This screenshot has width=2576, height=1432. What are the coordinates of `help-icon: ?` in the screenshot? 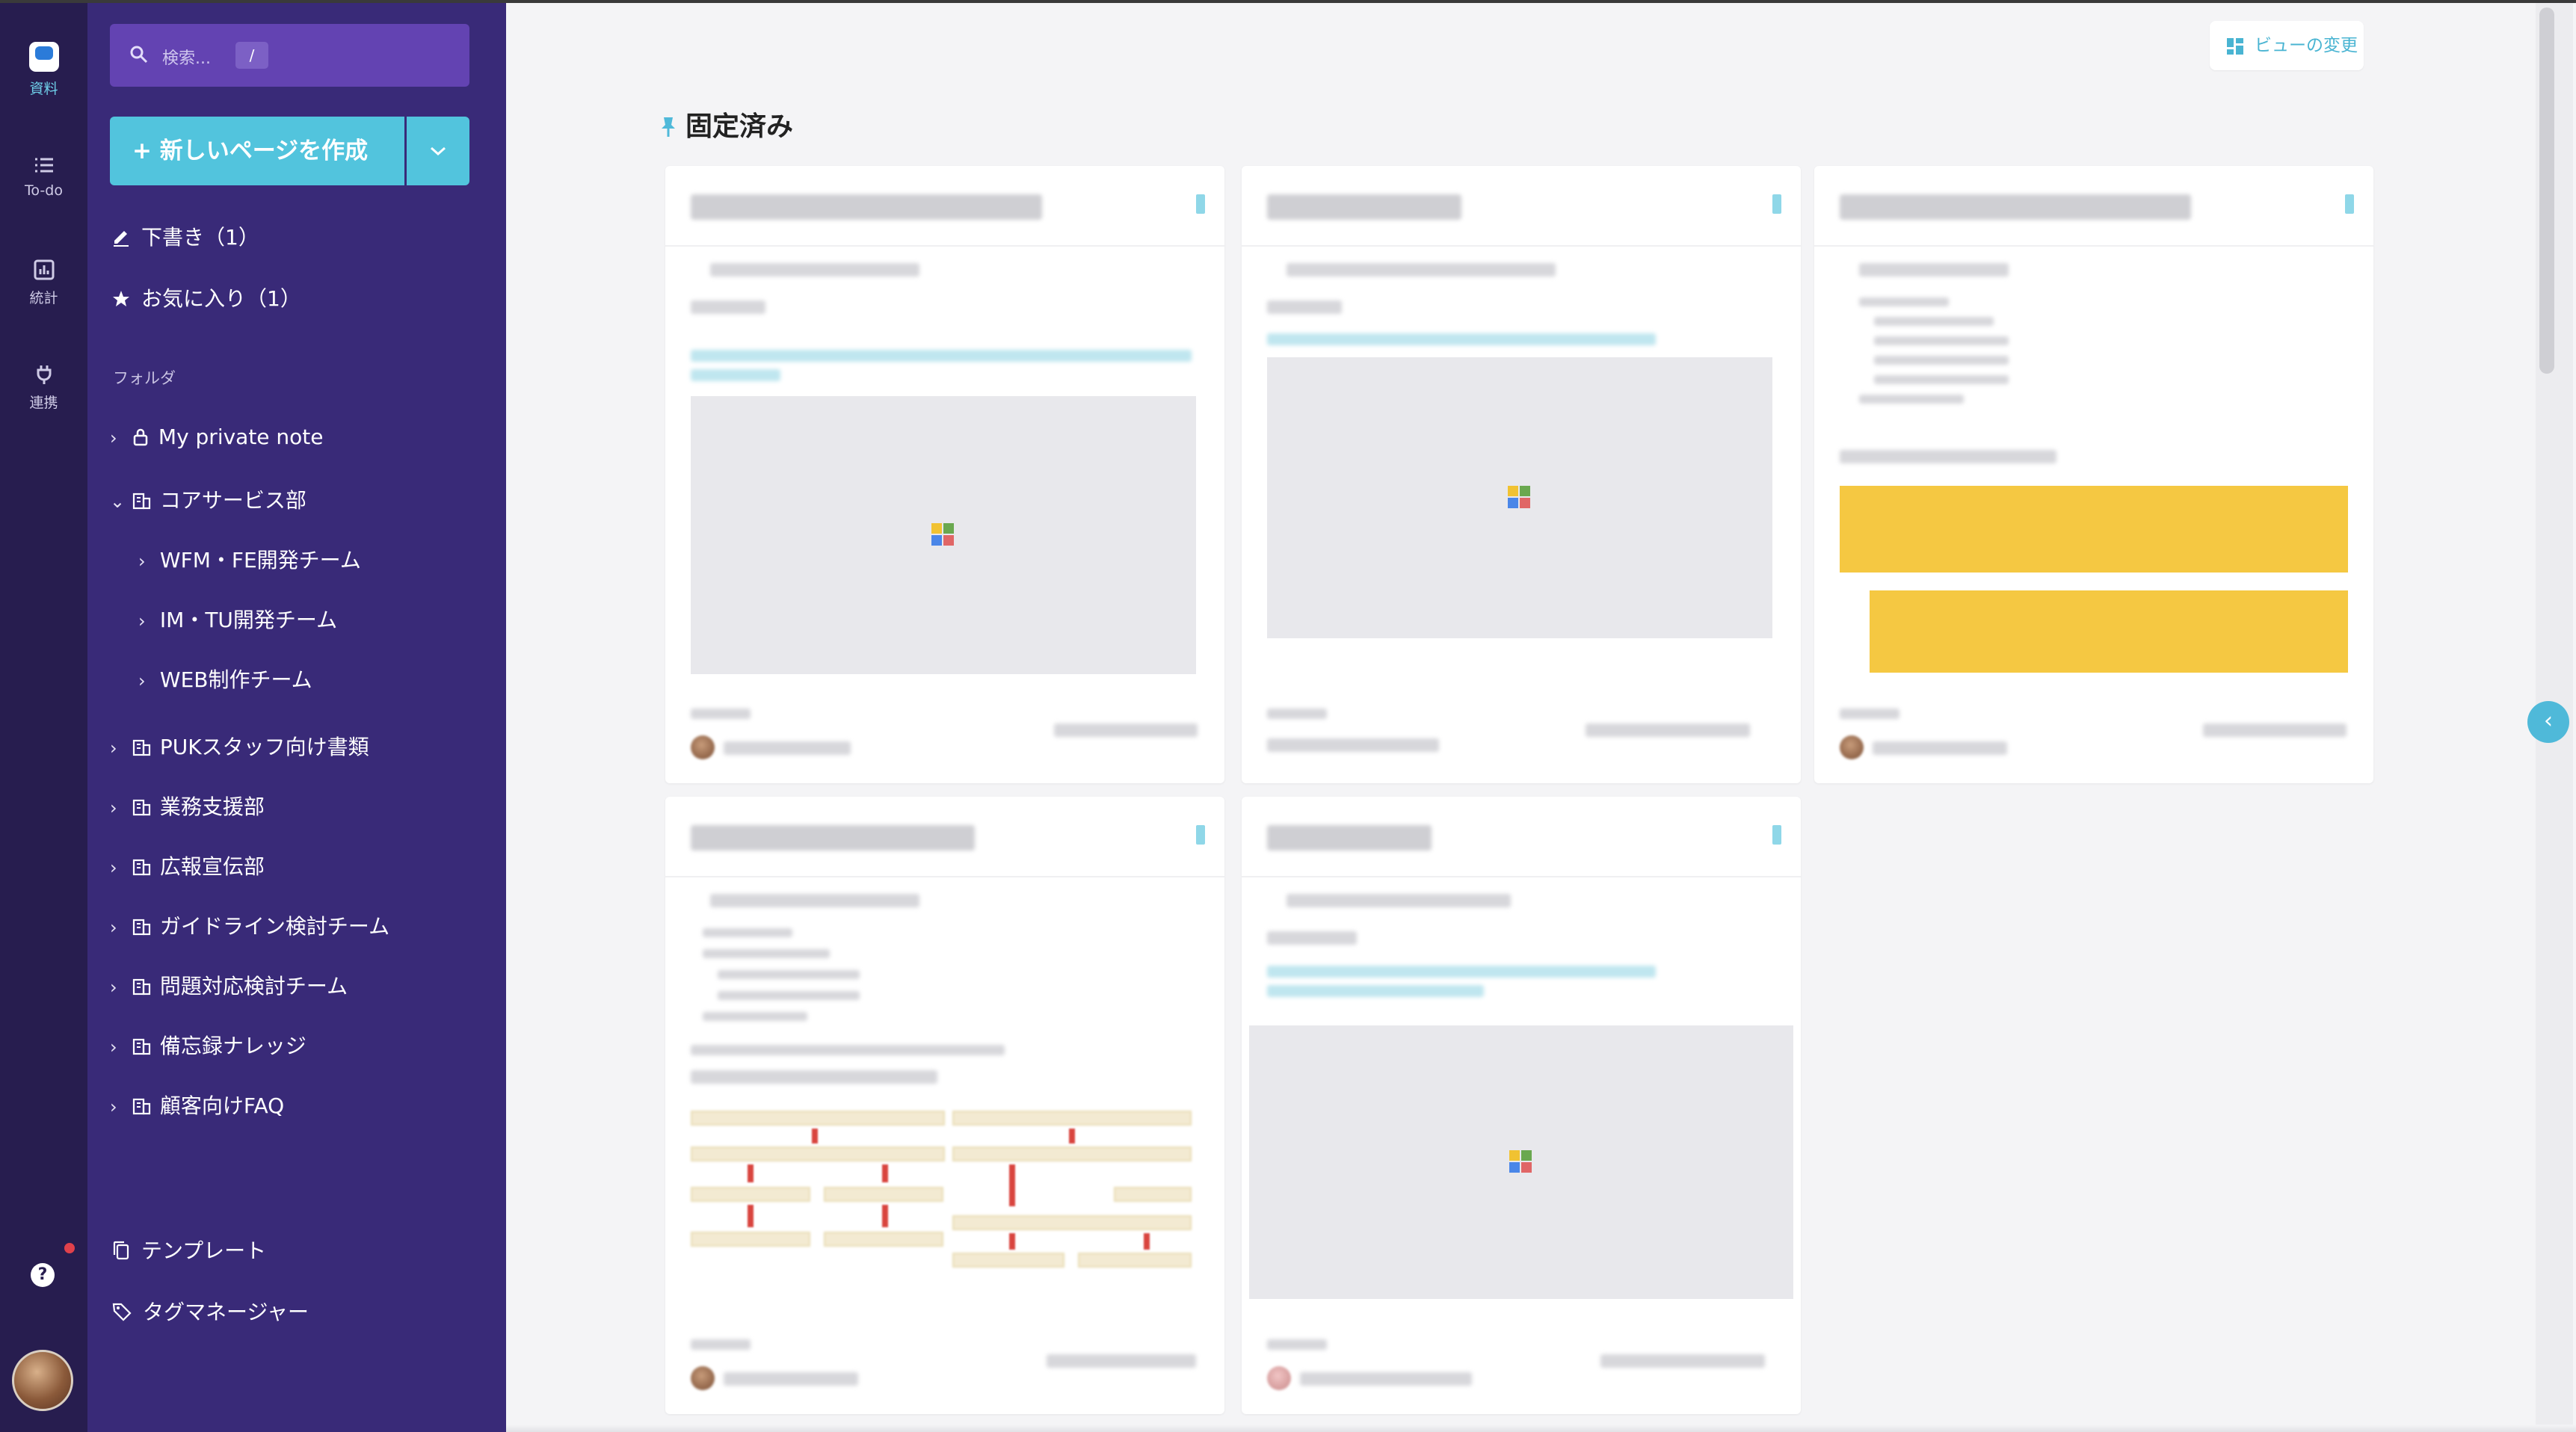 It's located at (43, 1275).